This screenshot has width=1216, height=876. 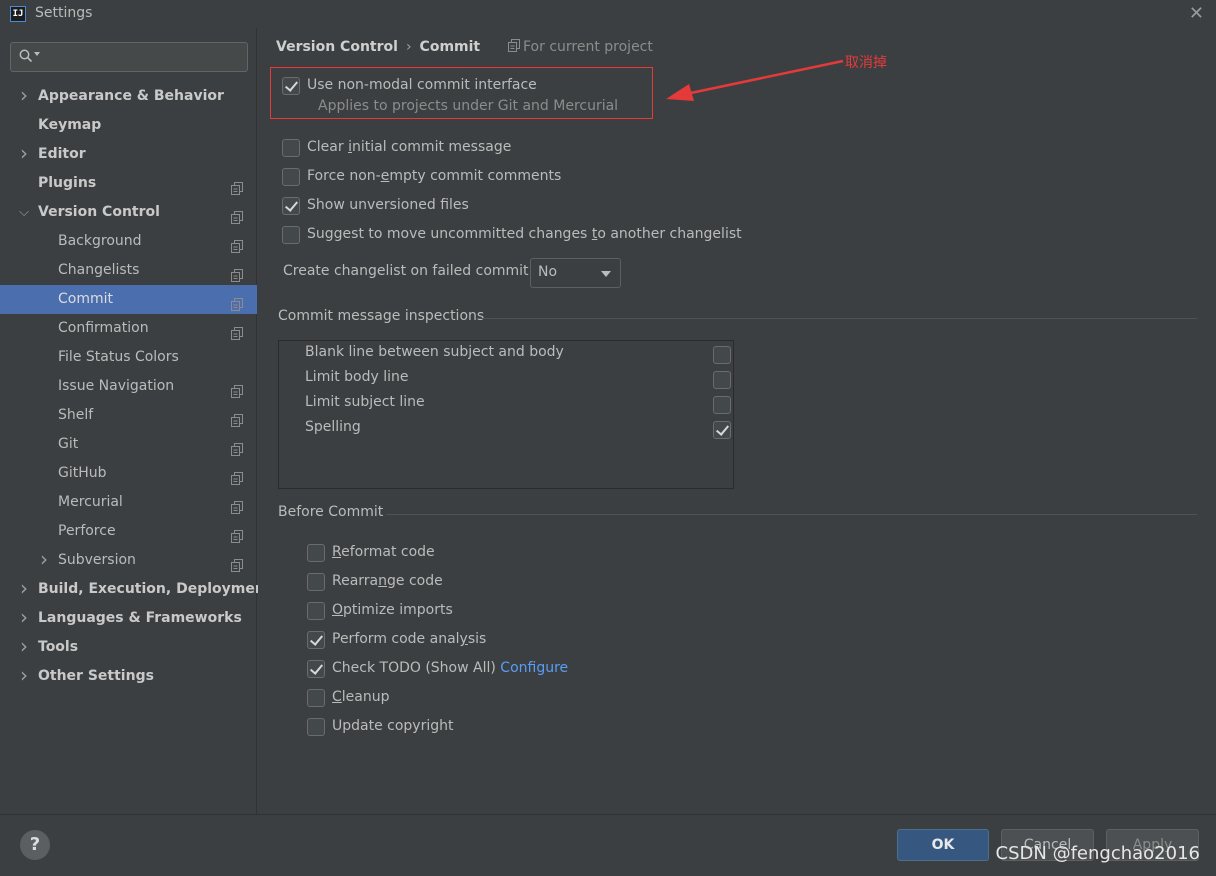 What do you see at coordinates (291, 148) in the screenshot?
I see `clear-initial-commit-checkbox` at bounding box center [291, 148].